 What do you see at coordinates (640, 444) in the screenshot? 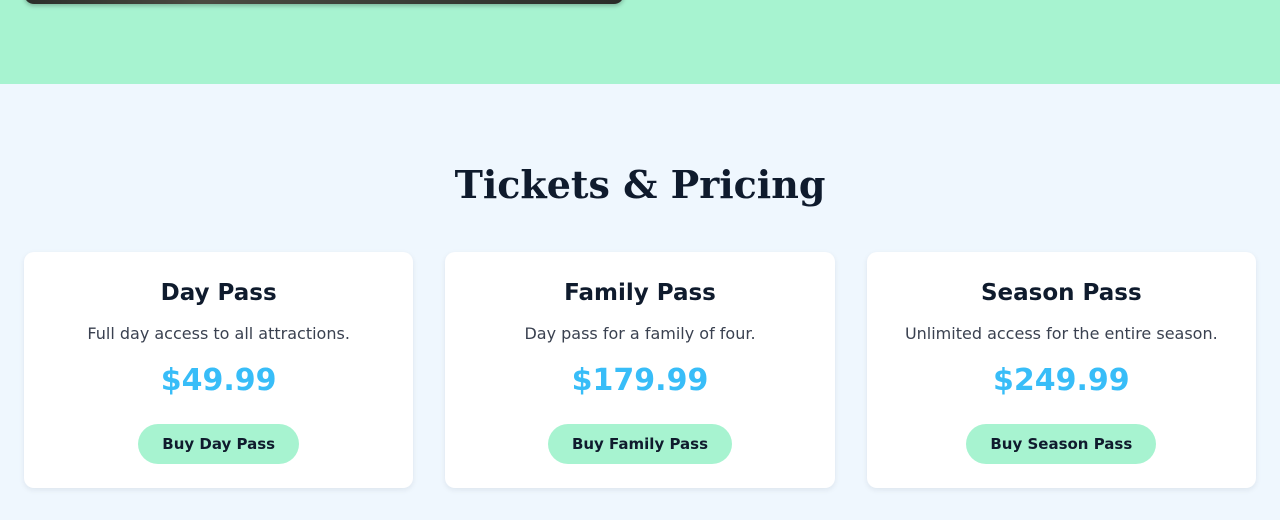
I see `buy-family-pass-button: Buy Family Pass` at bounding box center [640, 444].